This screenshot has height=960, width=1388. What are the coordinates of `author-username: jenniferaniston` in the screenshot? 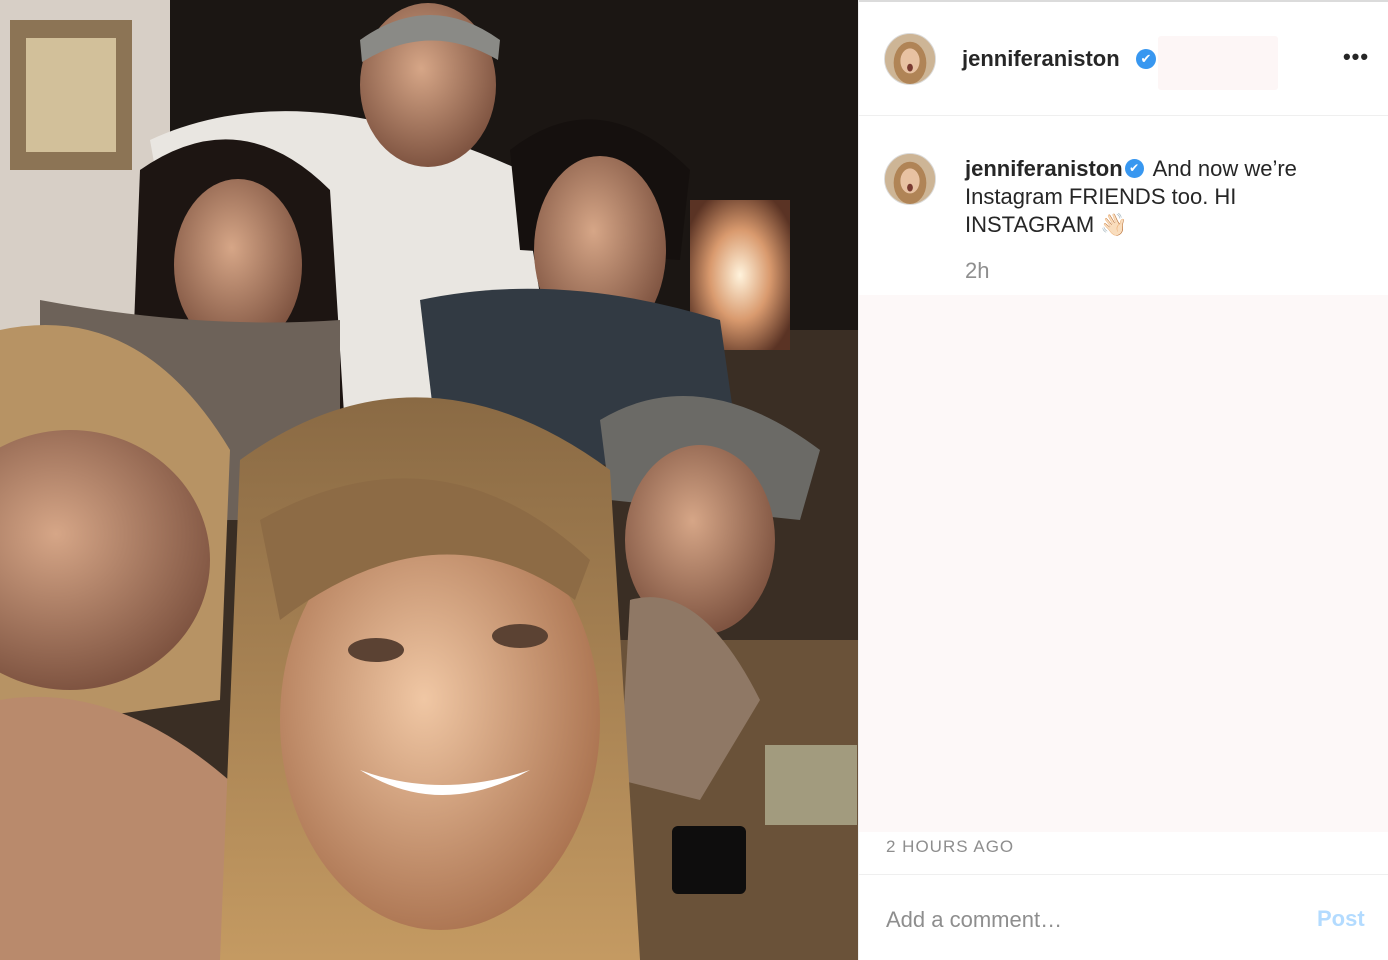 It's located at (1041, 59).